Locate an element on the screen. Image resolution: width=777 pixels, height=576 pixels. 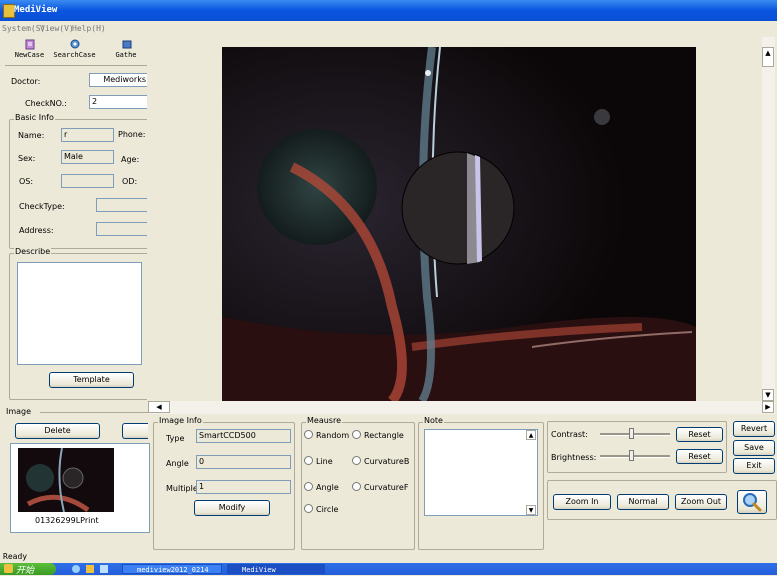
new-case-button: NewCase is located at coordinates (29, 51).